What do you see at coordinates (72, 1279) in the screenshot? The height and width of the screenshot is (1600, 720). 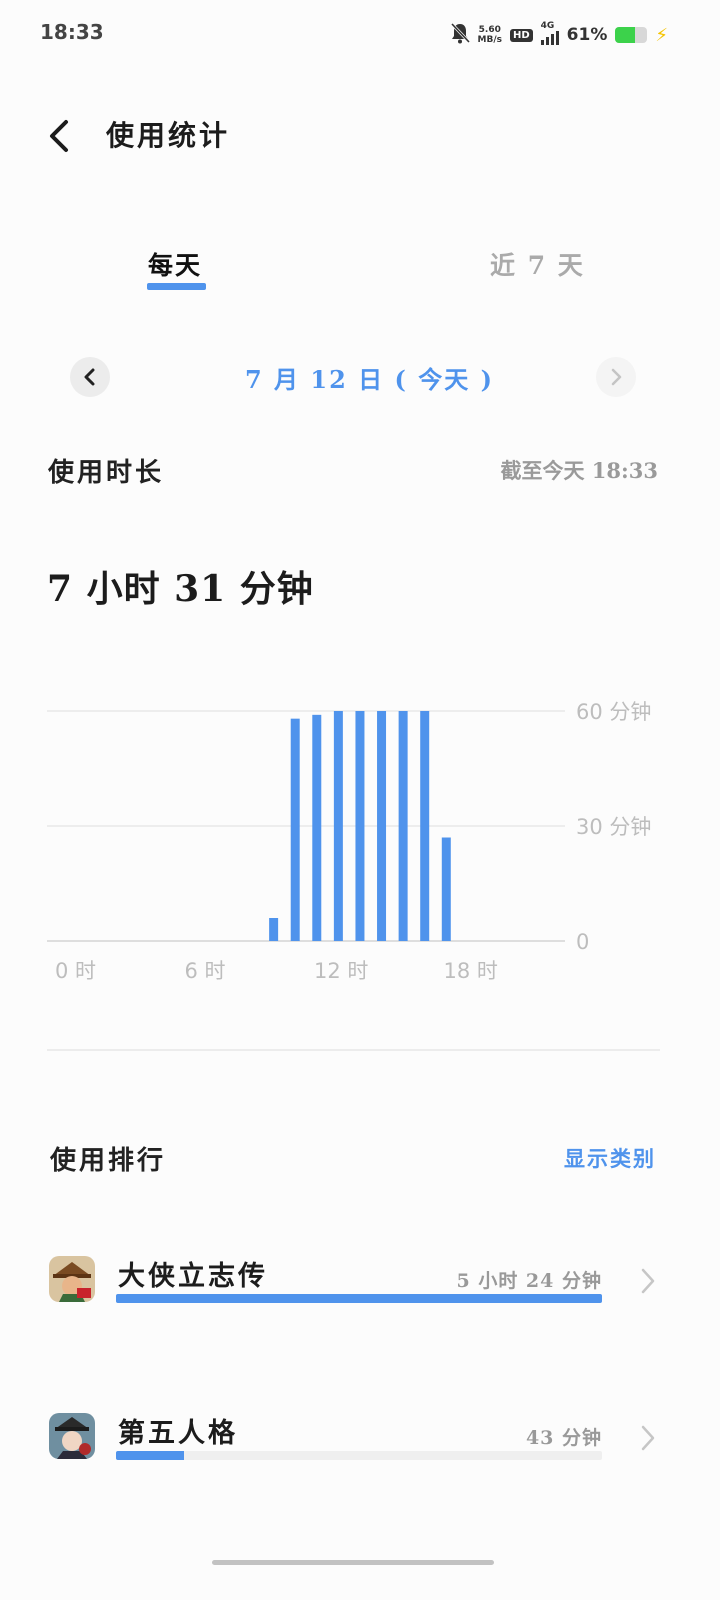 I see `wuxia-game-app-icon` at bounding box center [72, 1279].